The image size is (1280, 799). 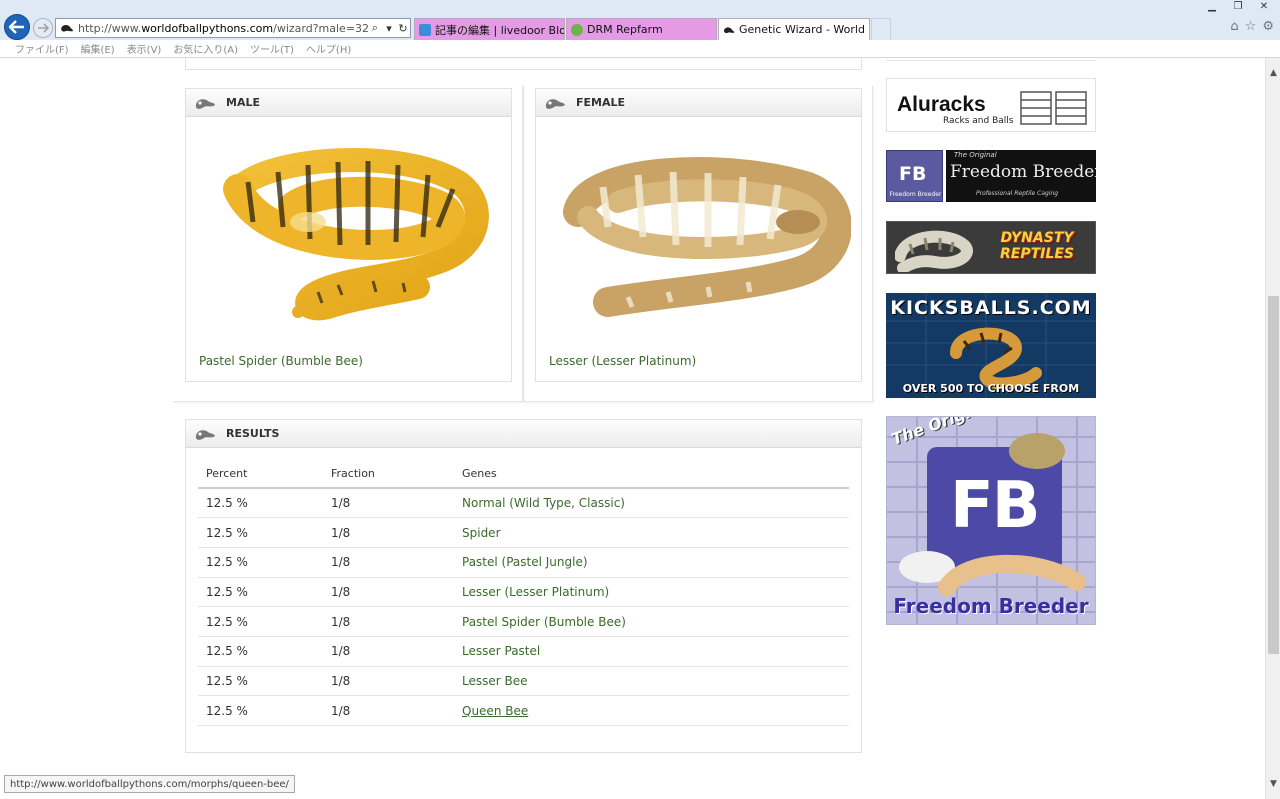 What do you see at coordinates (1023, 172) in the screenshot?
I see `fb-brand-text: Freedom Breeder` at bounding box center [1023, 172].